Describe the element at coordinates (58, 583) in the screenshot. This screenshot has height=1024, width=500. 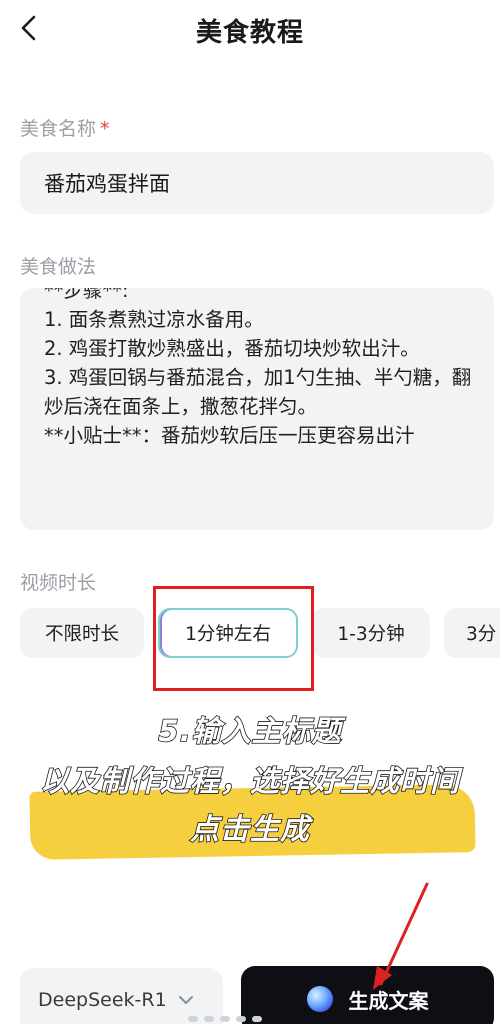
I see `duration-label: 视频时长` at that location.